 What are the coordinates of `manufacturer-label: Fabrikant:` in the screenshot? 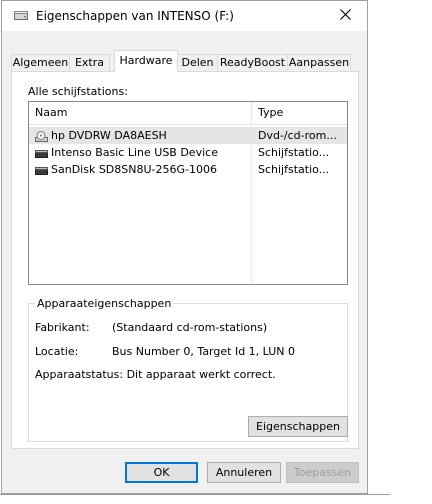 It's located at (62, 327).